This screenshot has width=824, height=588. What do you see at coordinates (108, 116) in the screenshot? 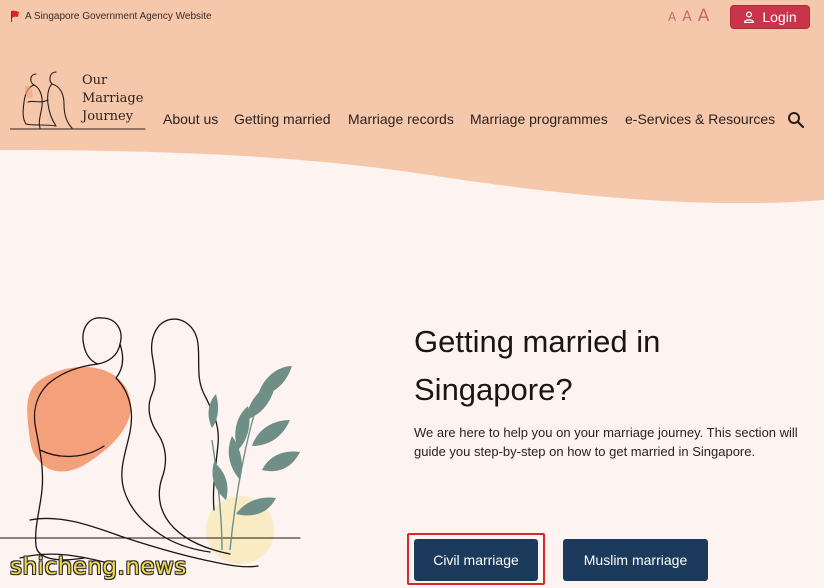
I see `logo-line-journey: Journey` at bounding box center [108, 116].